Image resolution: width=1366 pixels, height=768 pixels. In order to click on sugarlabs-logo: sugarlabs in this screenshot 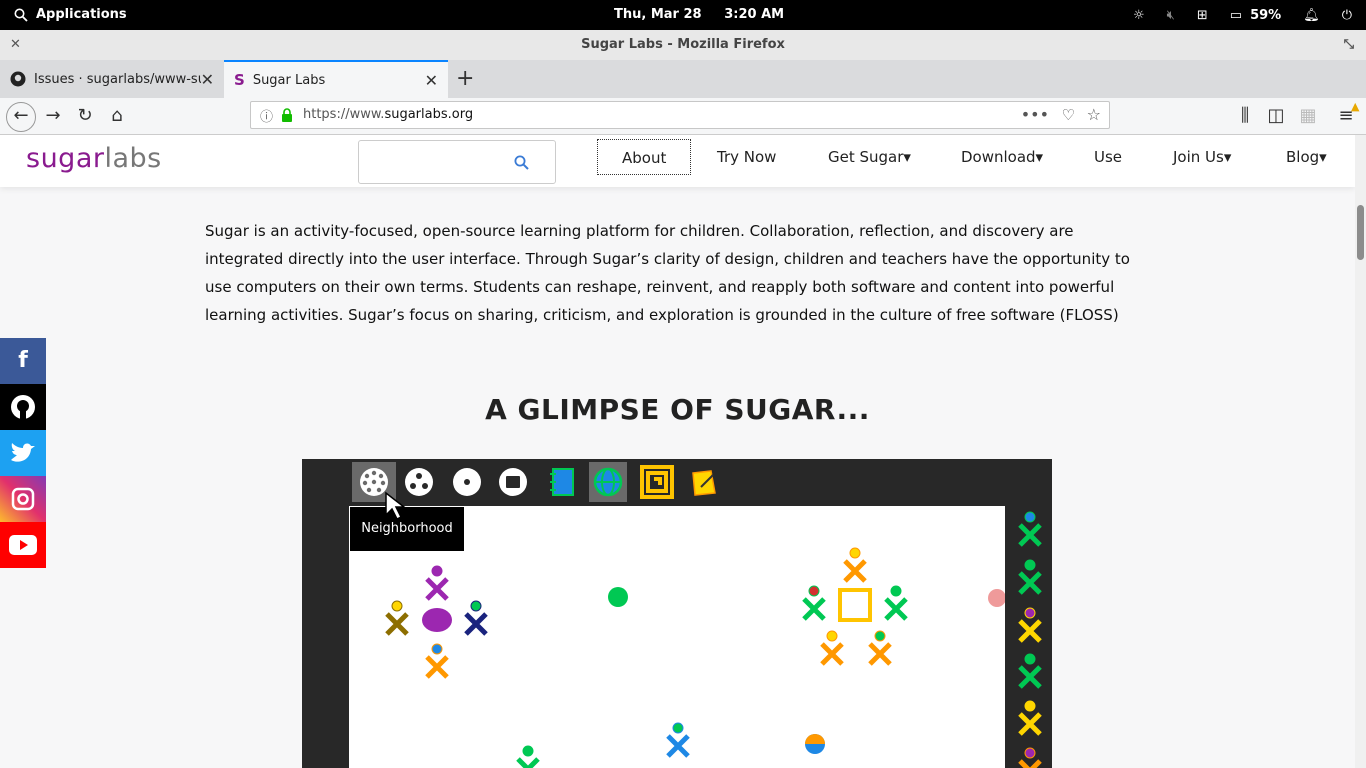, I will do `click(94, 158)`.